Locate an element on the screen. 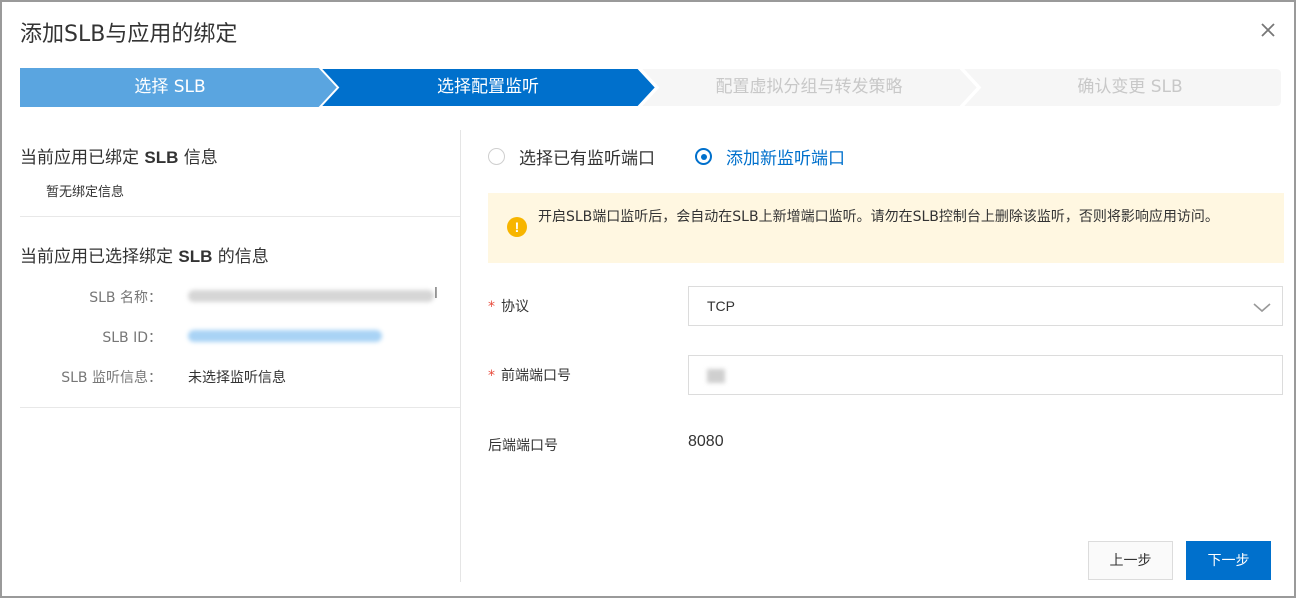 The width and height of the screenshot is (1296, 598). protocol-select: TCP is located at coordinates (985, 306).